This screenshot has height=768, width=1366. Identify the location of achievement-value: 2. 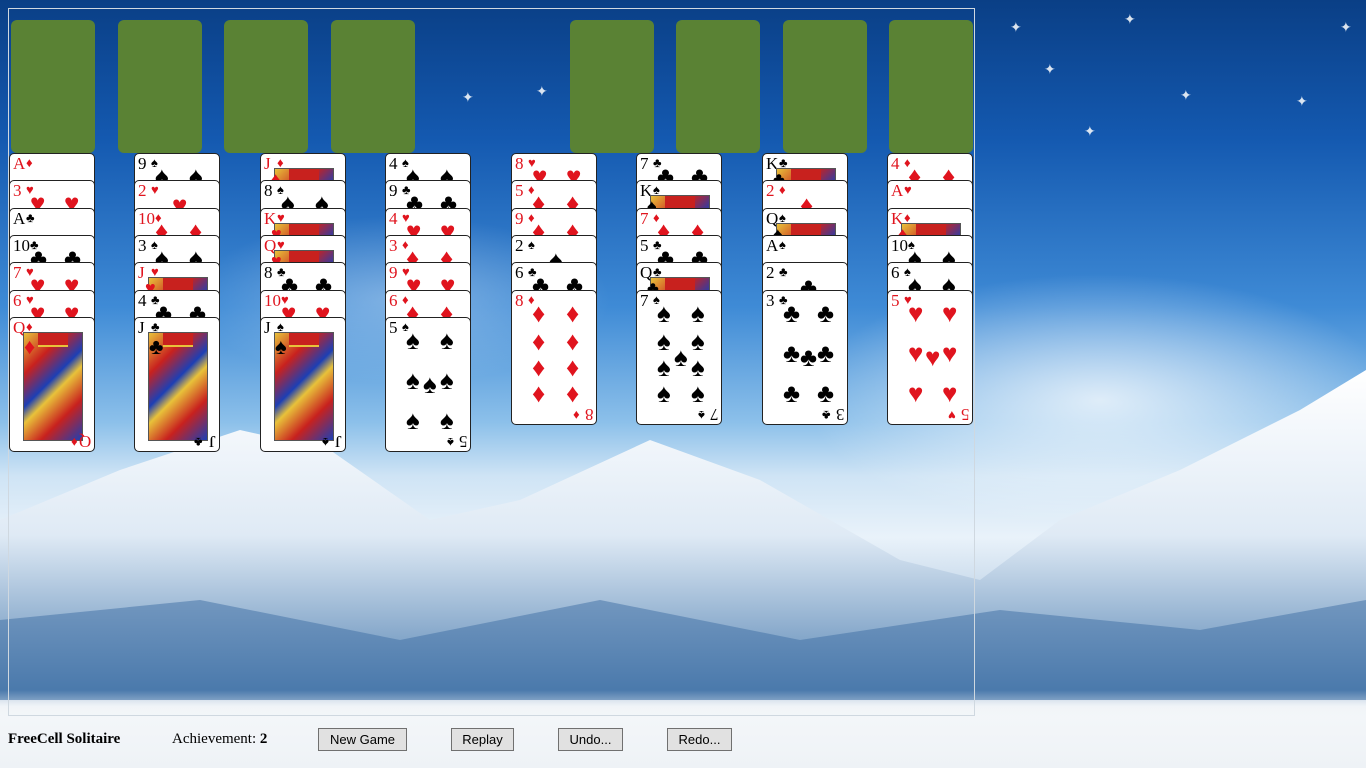
(263, 739).